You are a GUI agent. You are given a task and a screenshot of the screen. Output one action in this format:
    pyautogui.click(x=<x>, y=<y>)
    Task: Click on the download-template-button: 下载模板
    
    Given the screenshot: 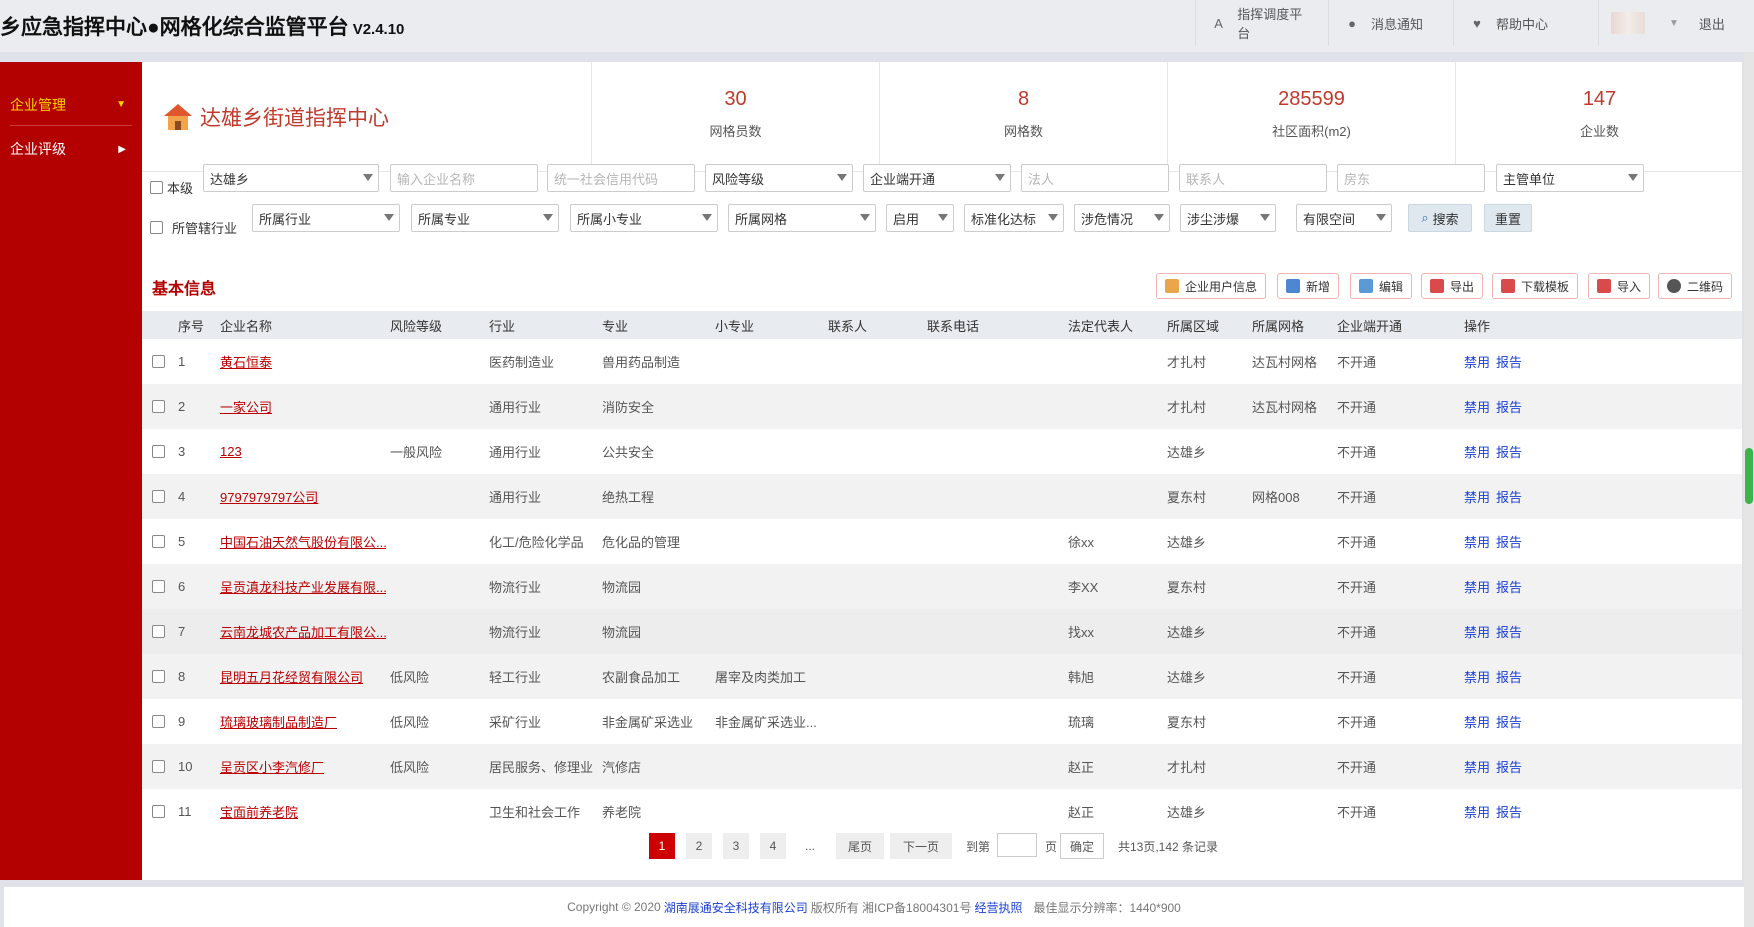 What is the action you would take?
    pyautogui.click(x=1535, y=286)
    